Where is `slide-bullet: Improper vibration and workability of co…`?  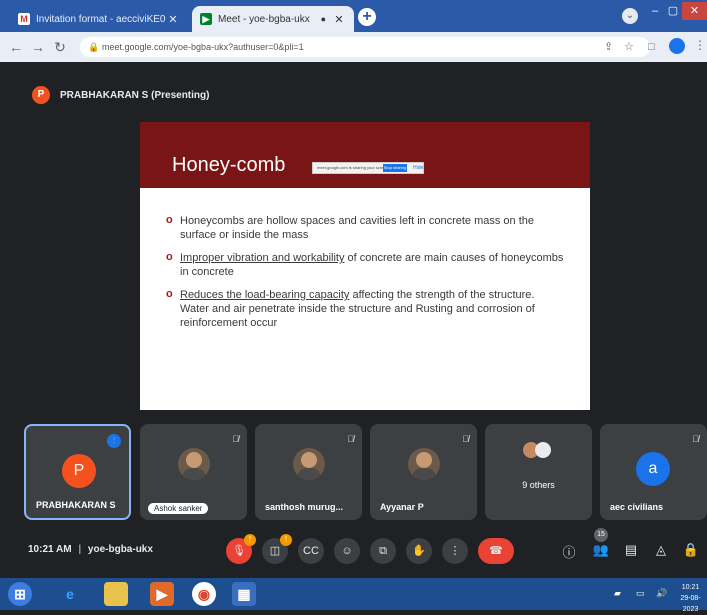
slide-bullet: Improper vibration and workability of co… is located at coordinates (366, 264).